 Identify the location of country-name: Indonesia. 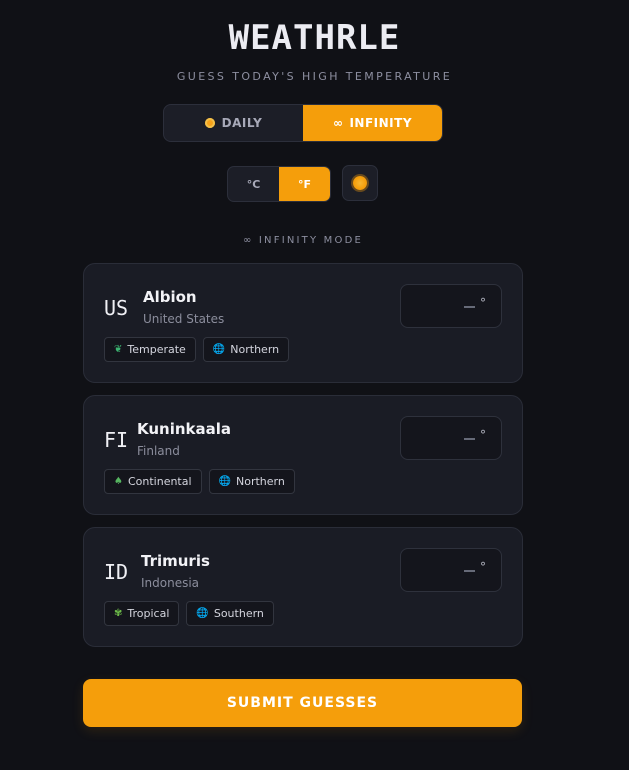
(170, 583).